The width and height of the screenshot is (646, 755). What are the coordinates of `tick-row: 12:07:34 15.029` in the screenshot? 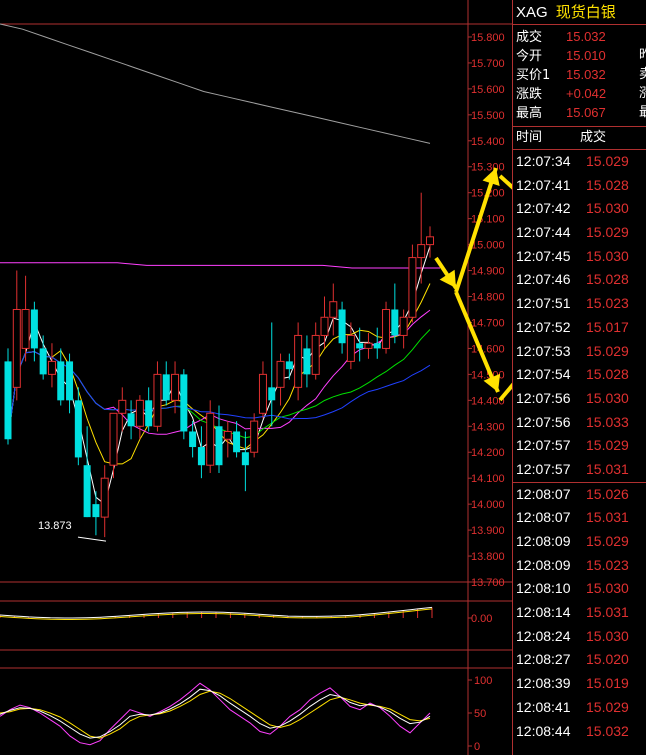 It's located at (579, 162).